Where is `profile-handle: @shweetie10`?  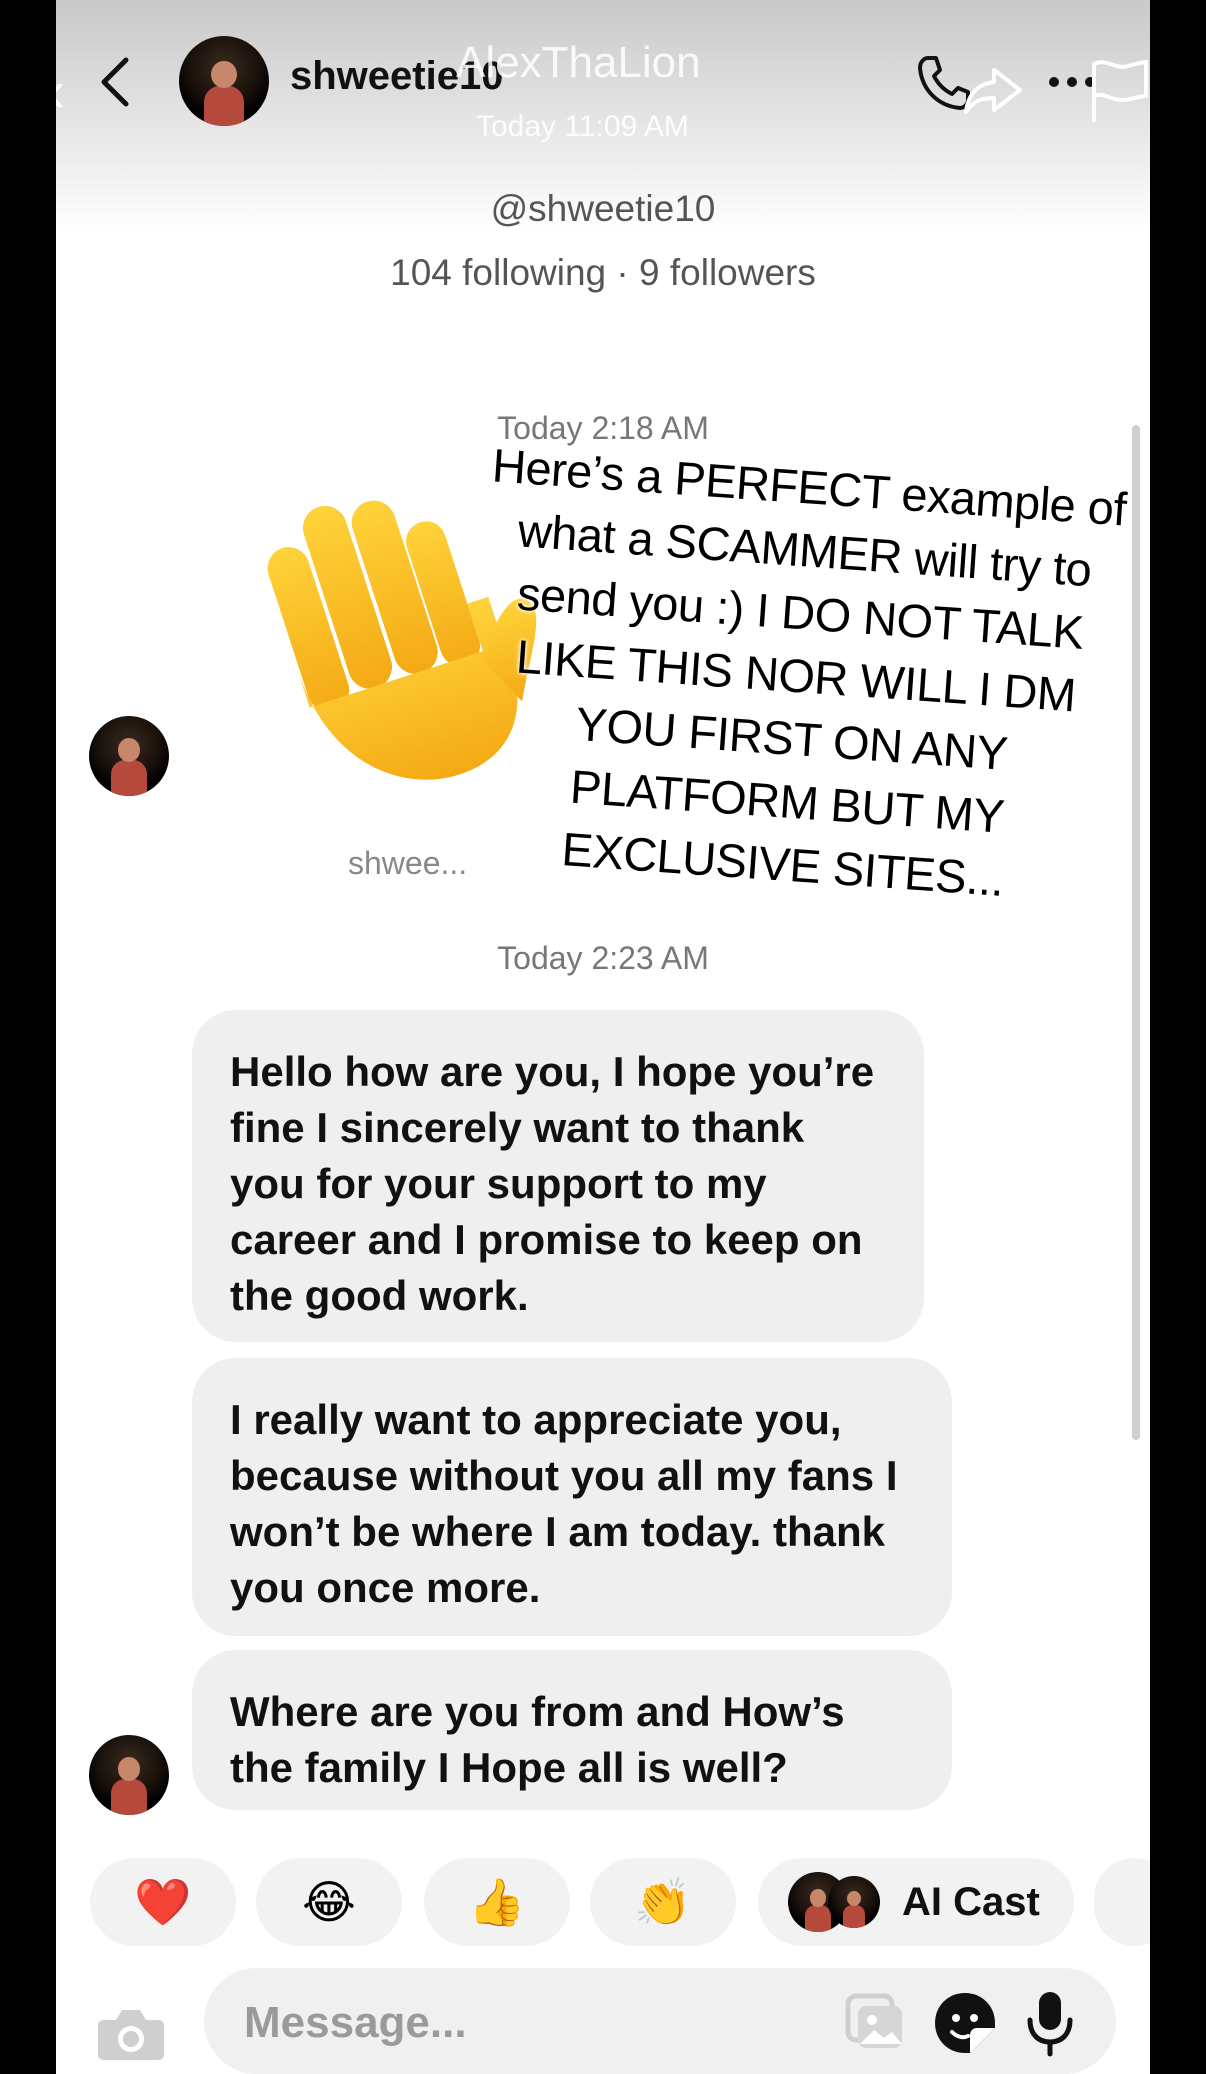
profile-handle: @shweetie10 is located at coordinates (603, 209).